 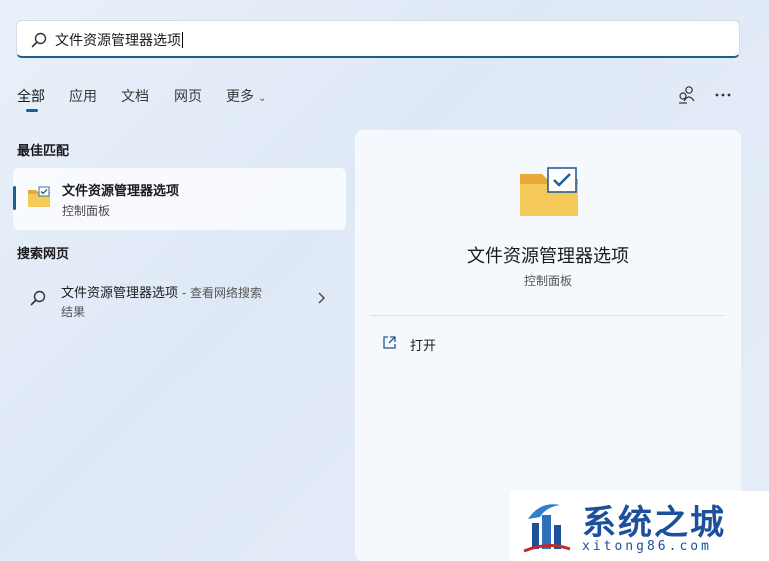 What do you see at coordinates (547, 315) in the screenshot?
I see `divider` at bounding box center [547, 315].